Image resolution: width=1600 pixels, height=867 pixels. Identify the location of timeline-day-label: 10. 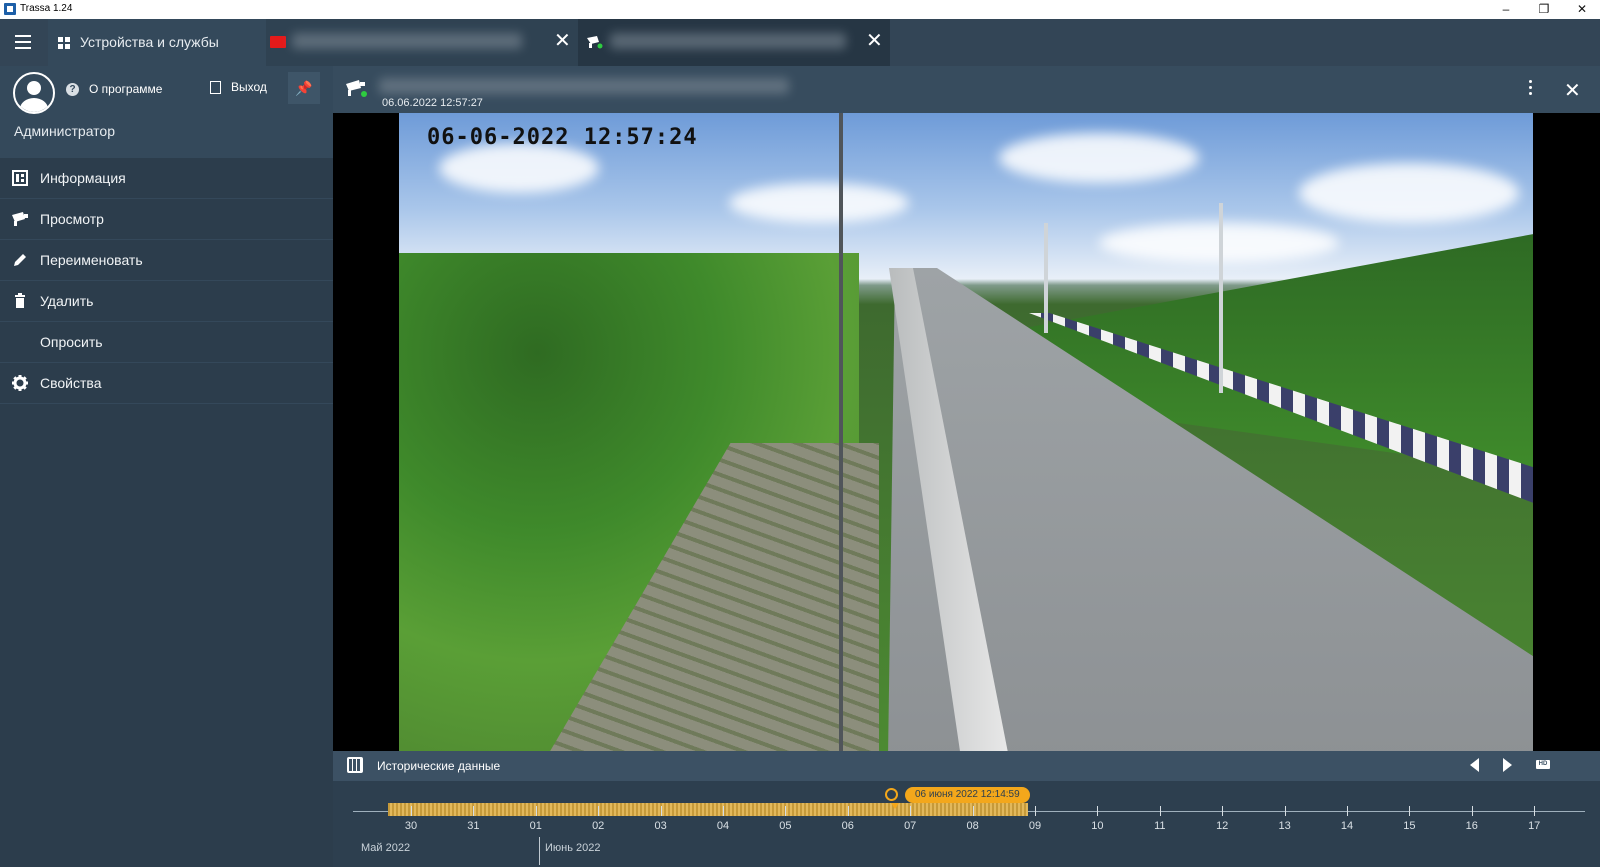
(1097, 826).